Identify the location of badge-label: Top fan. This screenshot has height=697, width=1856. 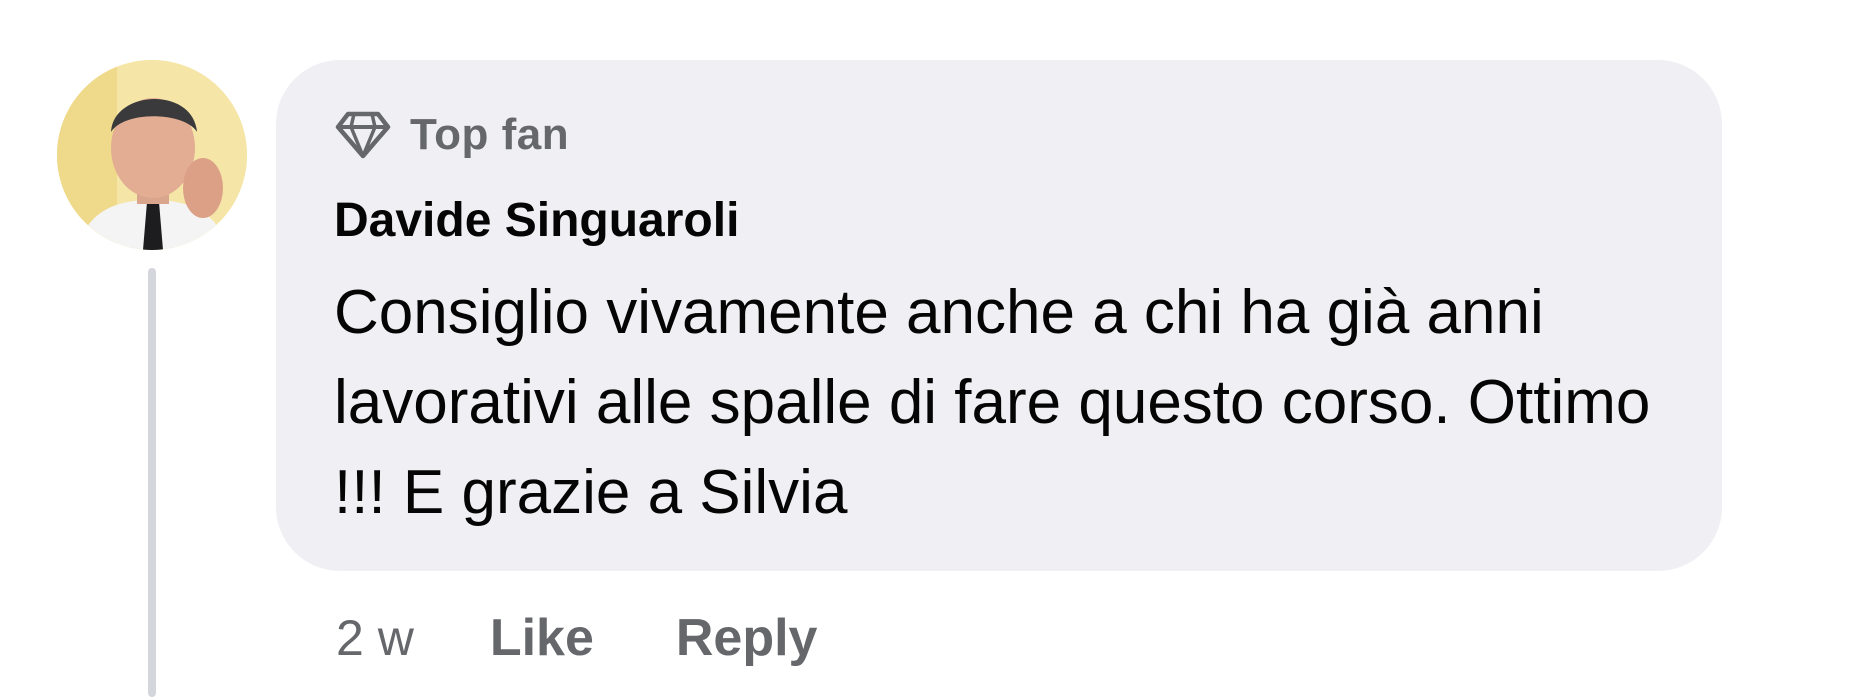
(490, 134).